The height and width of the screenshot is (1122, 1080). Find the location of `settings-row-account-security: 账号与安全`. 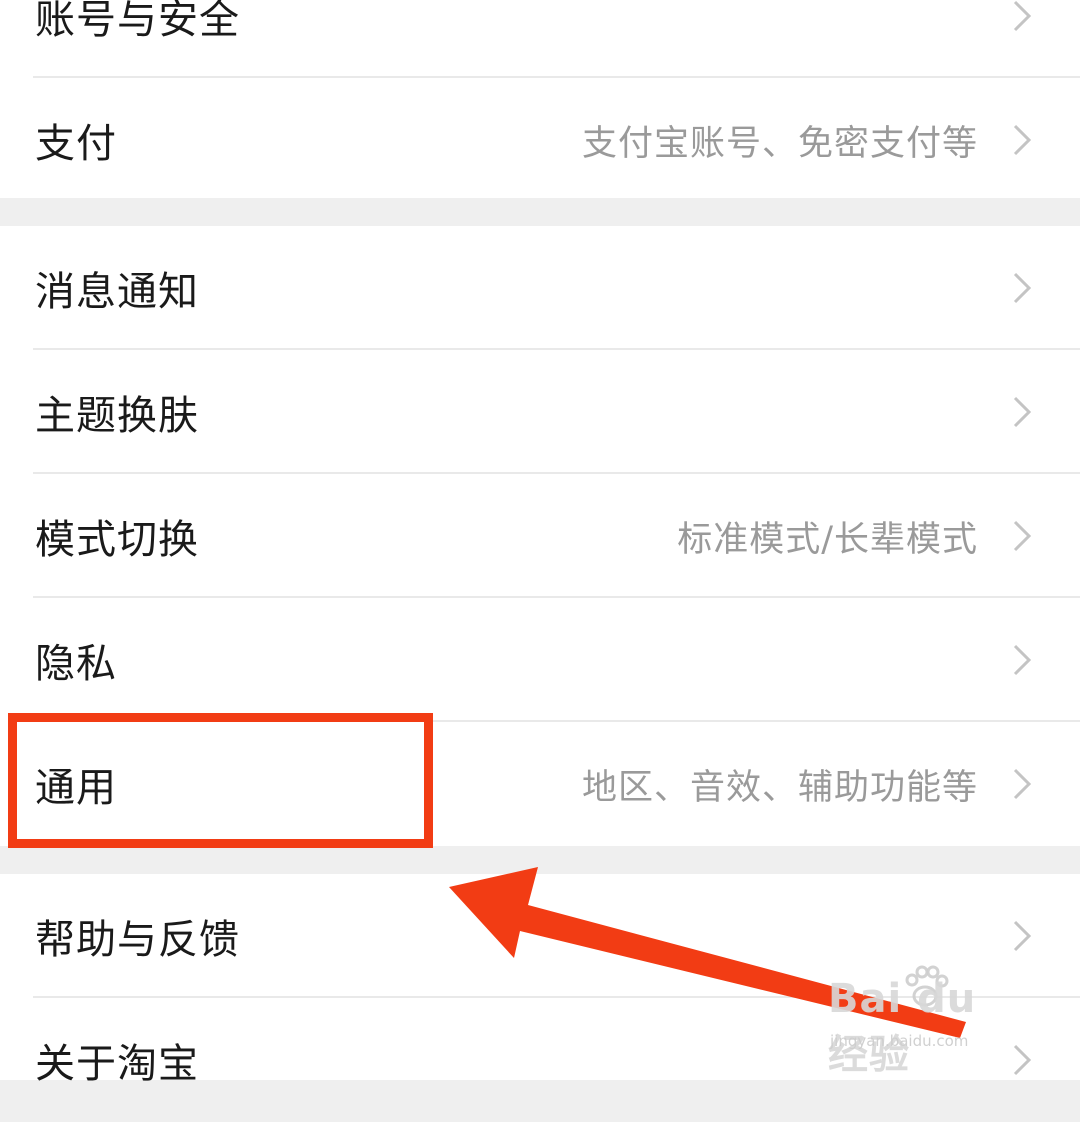

settings-row-account-security: 账号与安全 is located at coordinates (540, 39).